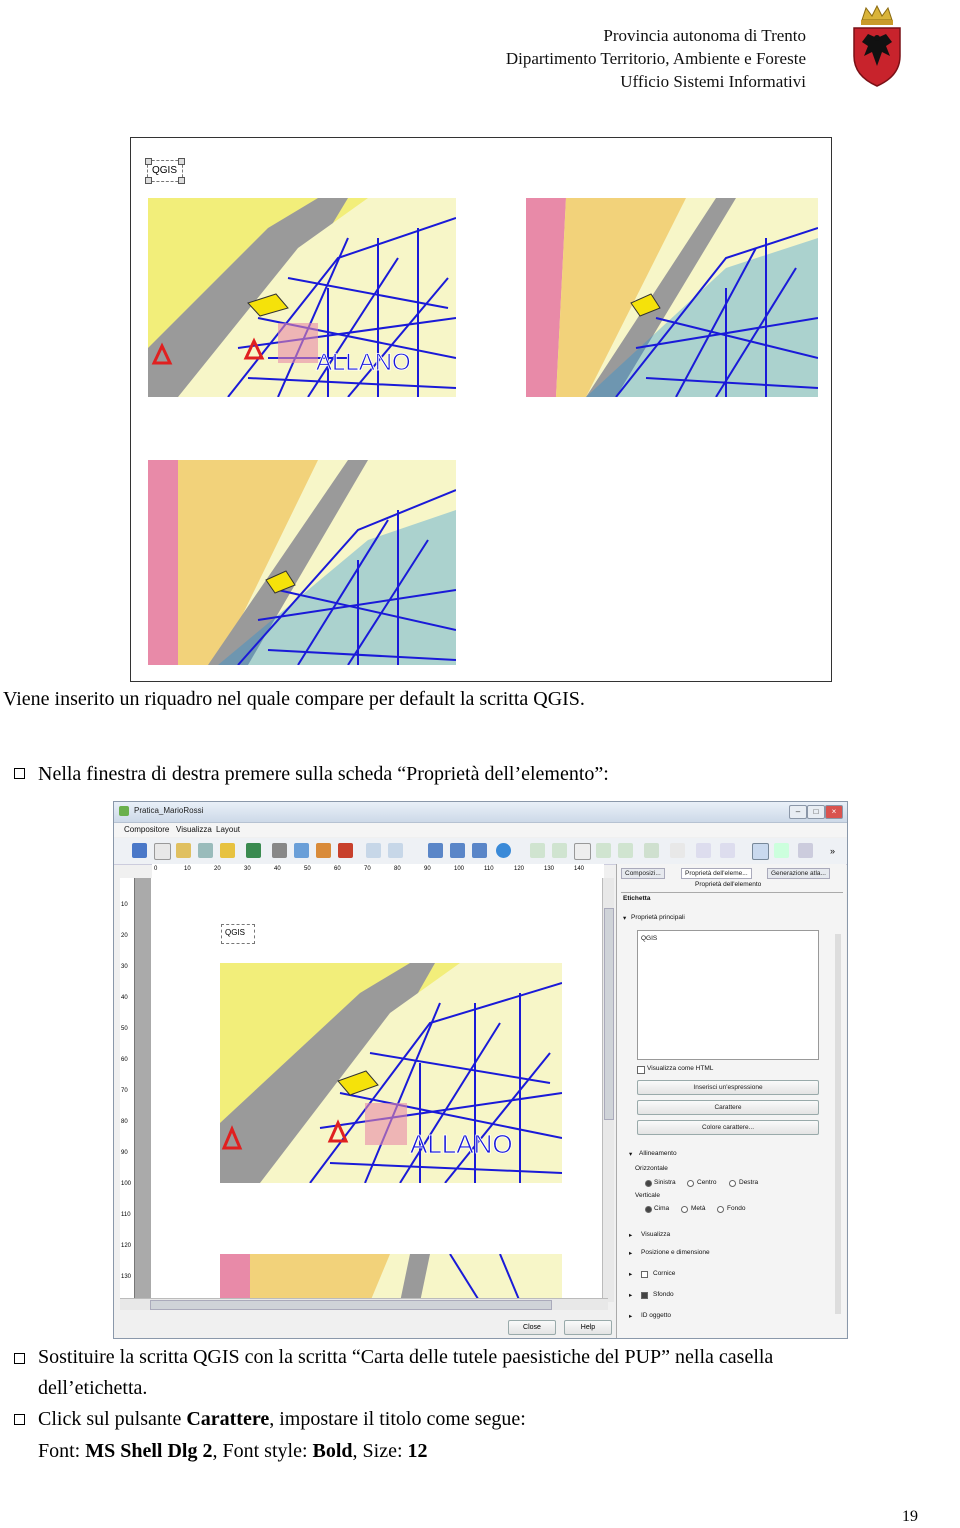 The height and width of the screenshot is (1528, 960). Describe the element at coordinates (227, 850) in the screenshot. I see `folder-icon` at that location.